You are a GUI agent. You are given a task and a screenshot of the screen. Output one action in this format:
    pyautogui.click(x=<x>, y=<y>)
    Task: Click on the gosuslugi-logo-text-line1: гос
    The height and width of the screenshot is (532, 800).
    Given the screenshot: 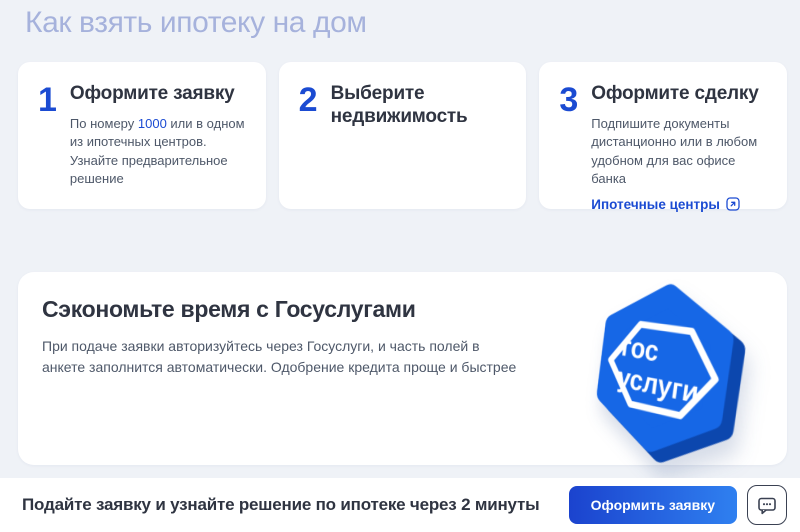 What is the action you would take?
    pyautogui.click(x=640, y=348)
    